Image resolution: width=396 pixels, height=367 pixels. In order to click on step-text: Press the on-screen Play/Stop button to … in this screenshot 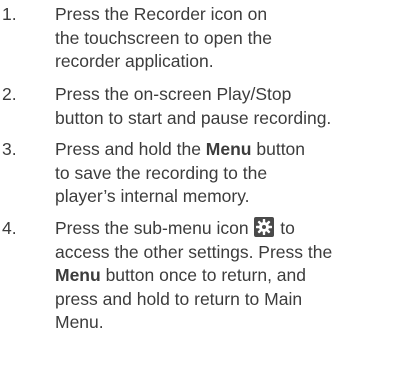, I will do `click(222, 106)`.